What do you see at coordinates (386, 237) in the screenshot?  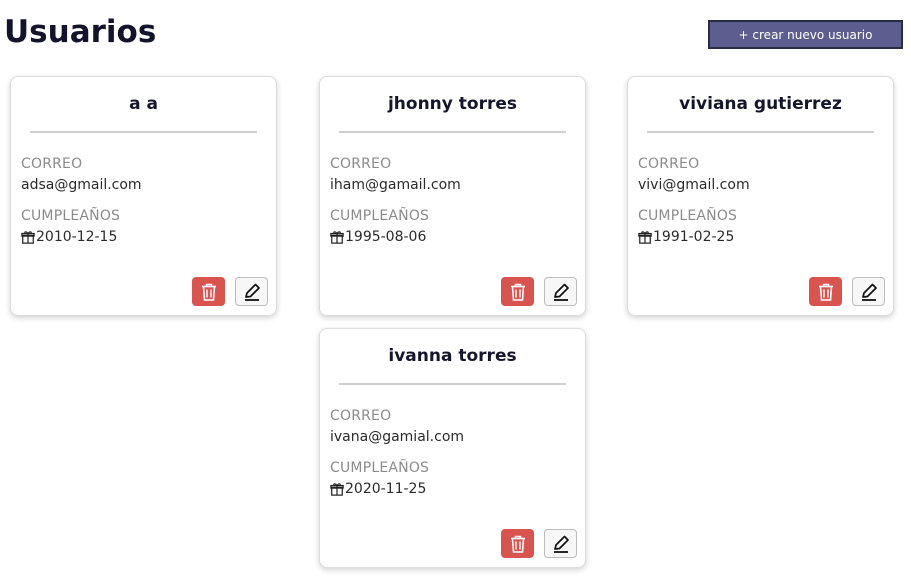 I see `birthday-value: 1995-08-06` at bounding box center [386, 237].